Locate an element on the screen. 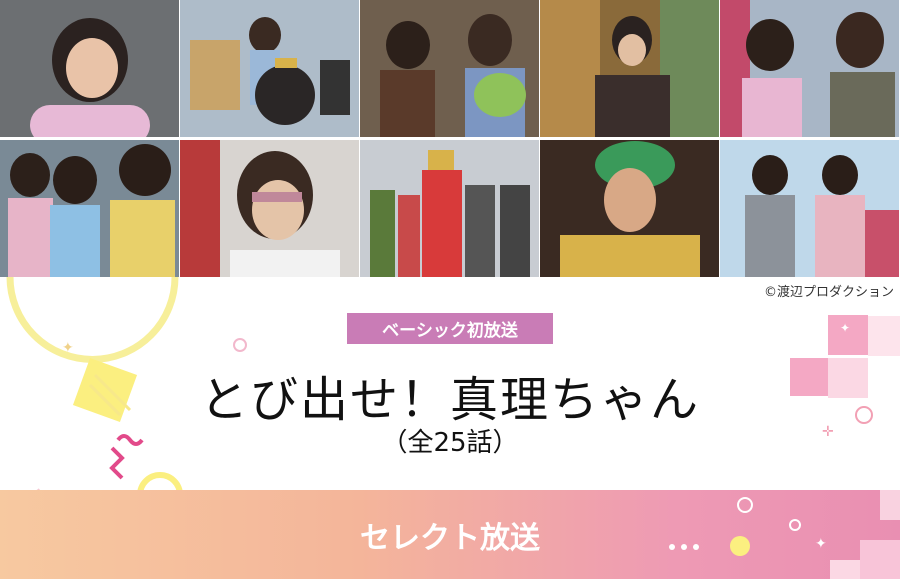 The height and width of the screenshot is (579, 900). photo-man-sunglasses is located at coordinates (269, 208).